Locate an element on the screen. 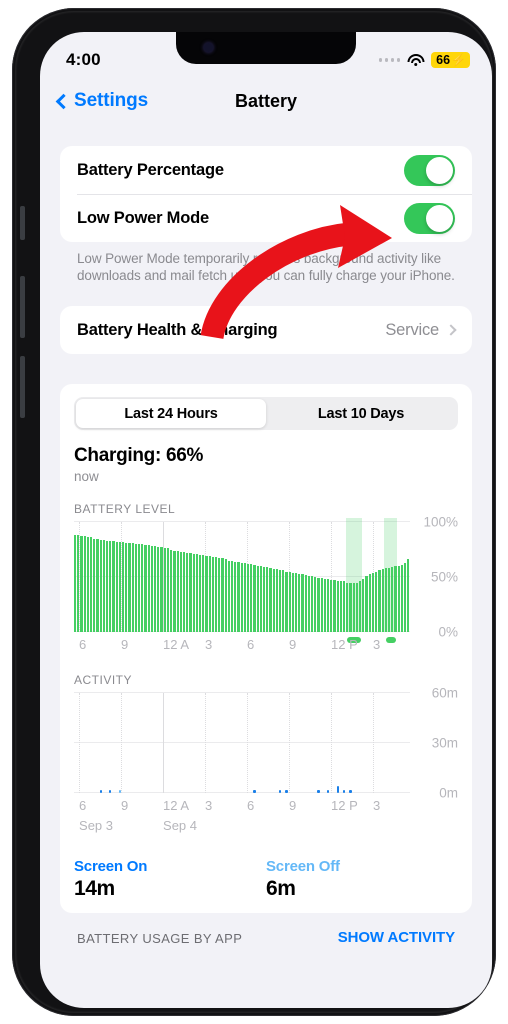 The height and width of the screenshot is (1024, 508). charging-bolt-icon: ⚡ is located at coordinates (458, 60).